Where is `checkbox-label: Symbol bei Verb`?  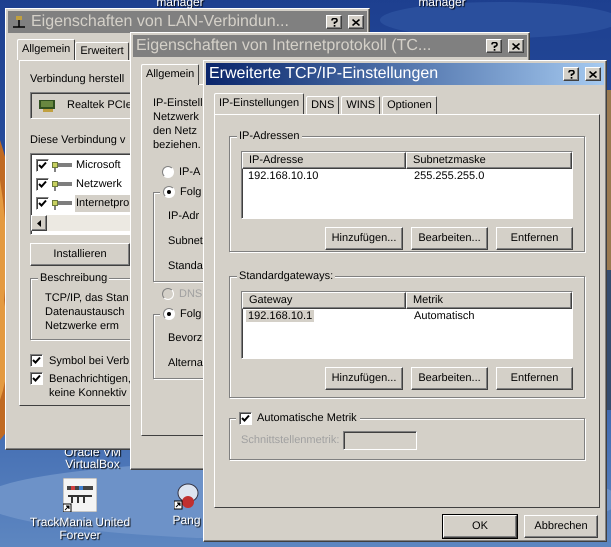
checkbox-label: Symbol bei Verb is located at coordinates (89, 361).